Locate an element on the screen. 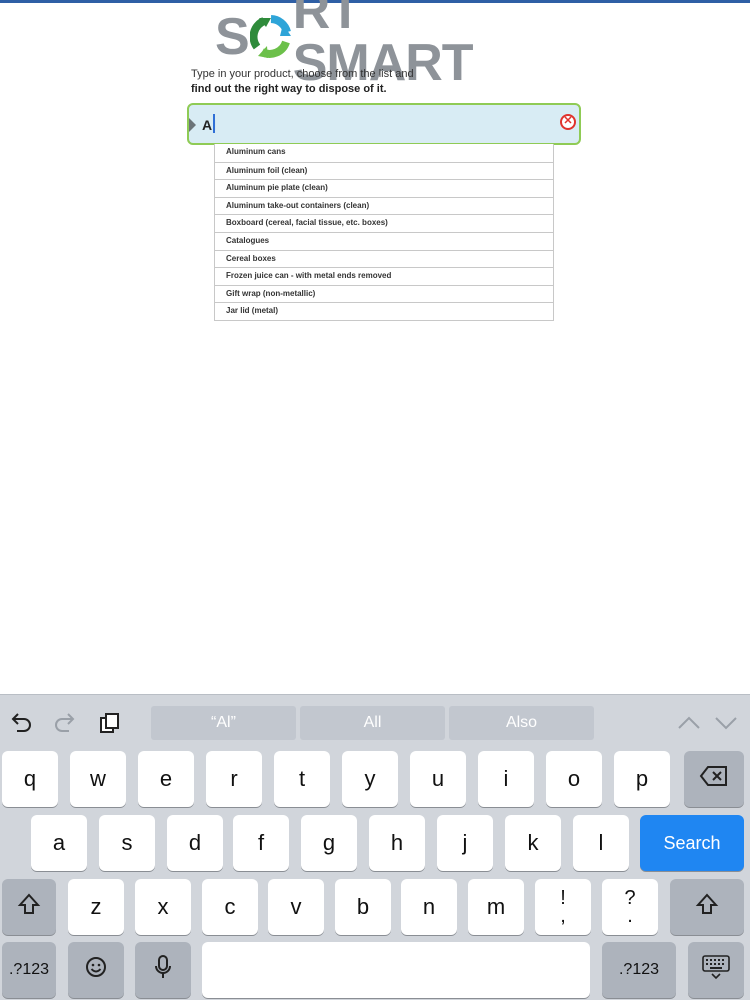 Image resolution: width=750 pixels, height=1000 pixels. product-search-box is located at coordinates (384, 124).